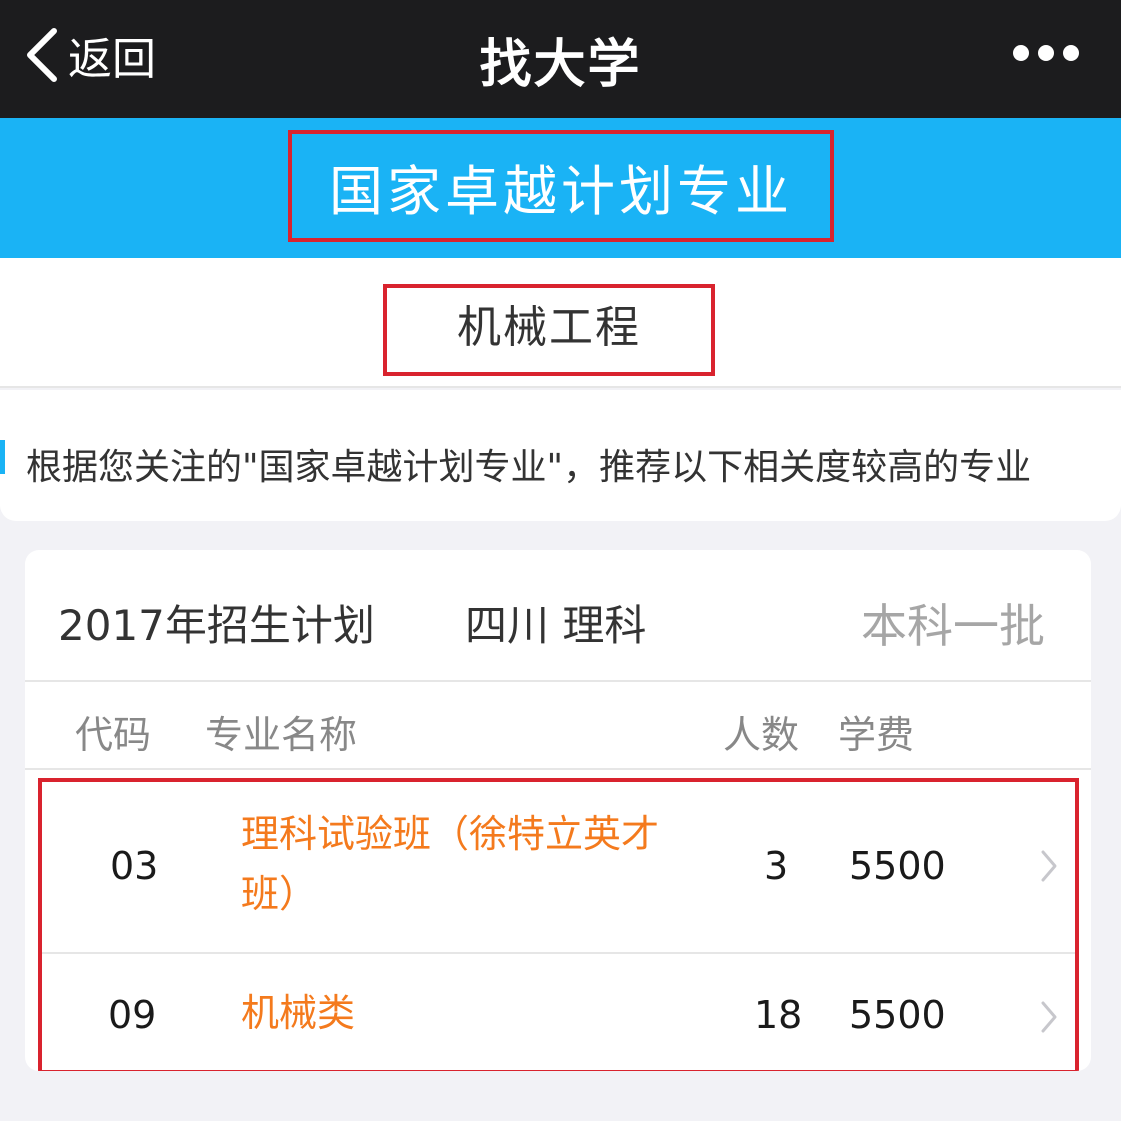 The height and width of the screenshot is (1121, 1121). I want to click on row-count: 3, so click(776, 866).